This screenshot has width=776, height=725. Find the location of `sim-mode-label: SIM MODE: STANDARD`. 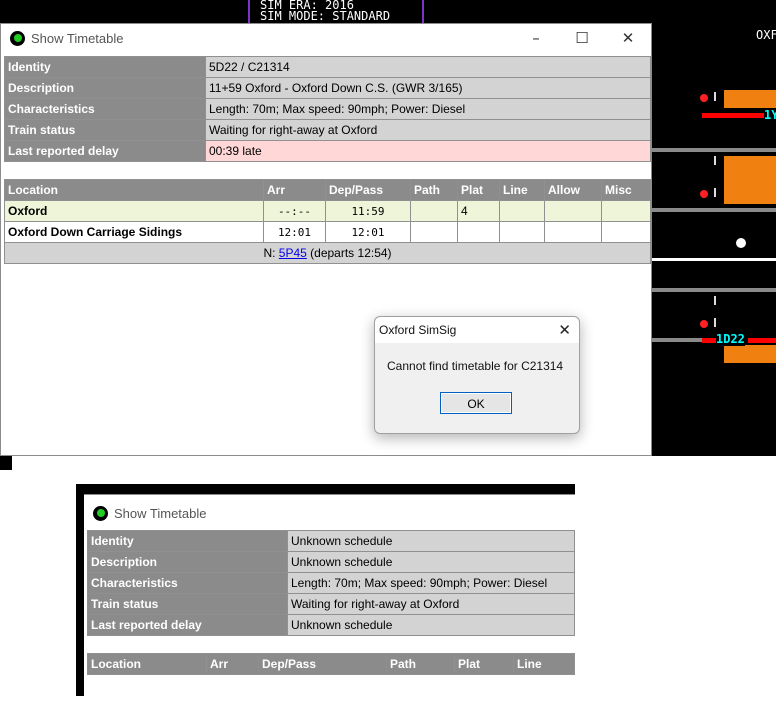

sim-mode-label: SIM MODE: STANDARD is located at coordinates (325, 16).